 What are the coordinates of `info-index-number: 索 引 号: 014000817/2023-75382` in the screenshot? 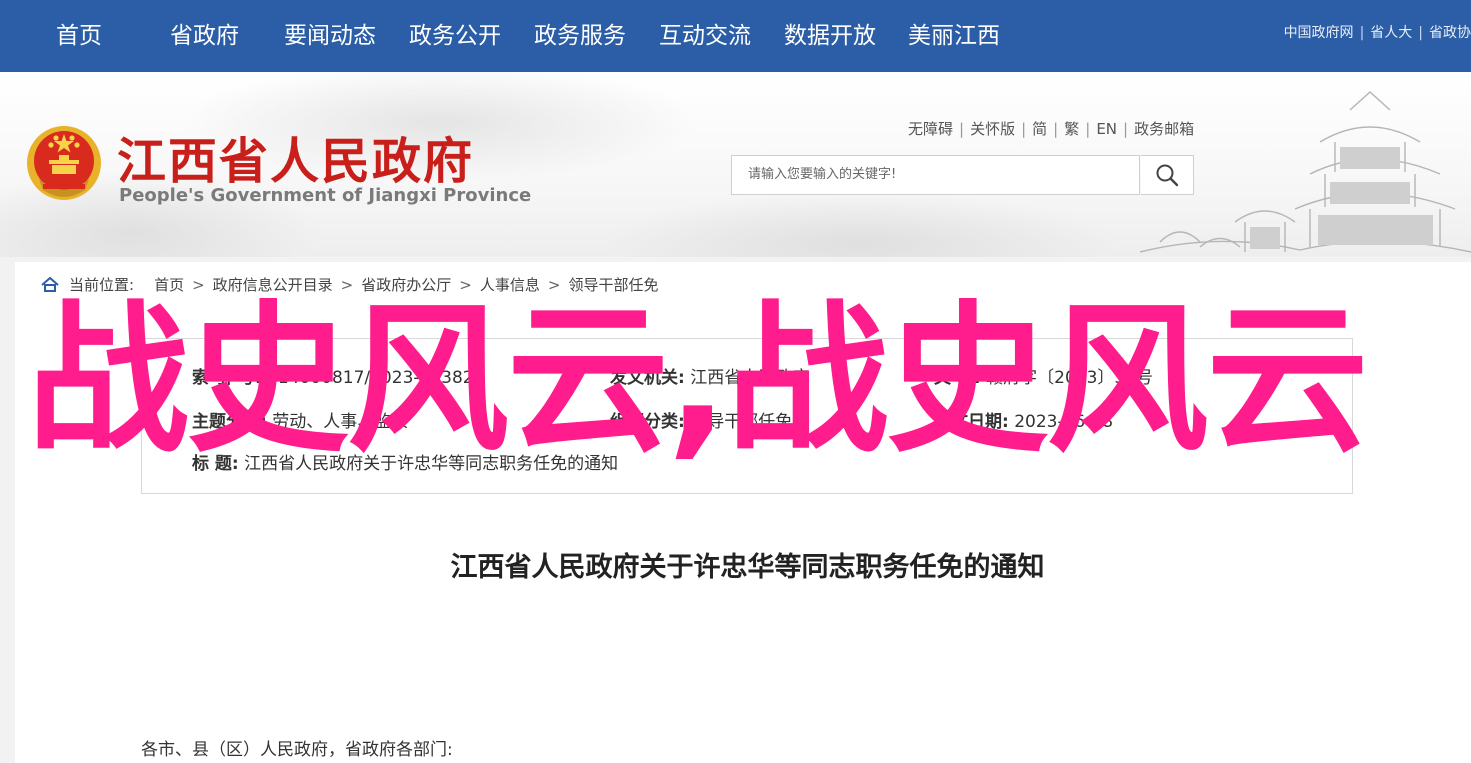 It's located at (333, 375).